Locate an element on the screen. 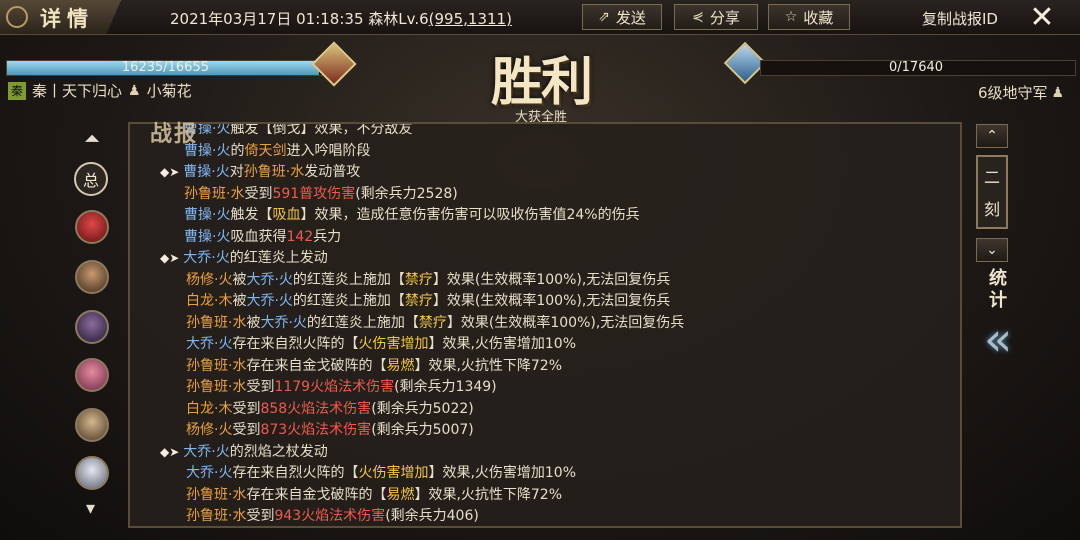 This screenshot has width=1080, height=540. copy-report-id-button: 复制战报ID is located at coordinates (960, 18).